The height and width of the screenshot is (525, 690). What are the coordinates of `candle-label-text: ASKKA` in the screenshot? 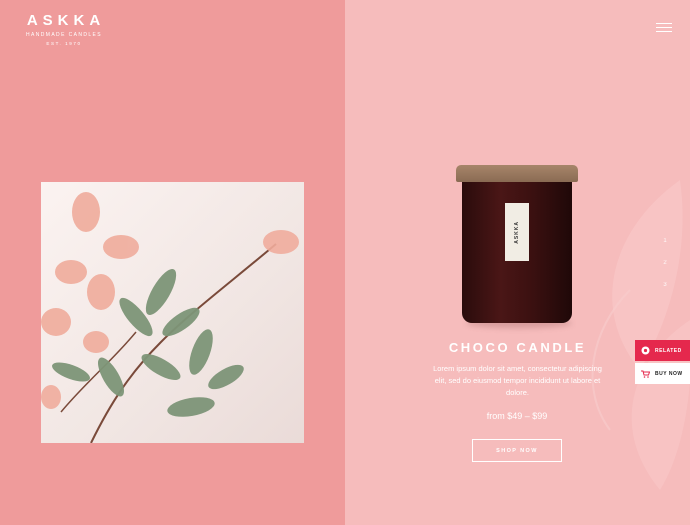 It's located at (517, 232).